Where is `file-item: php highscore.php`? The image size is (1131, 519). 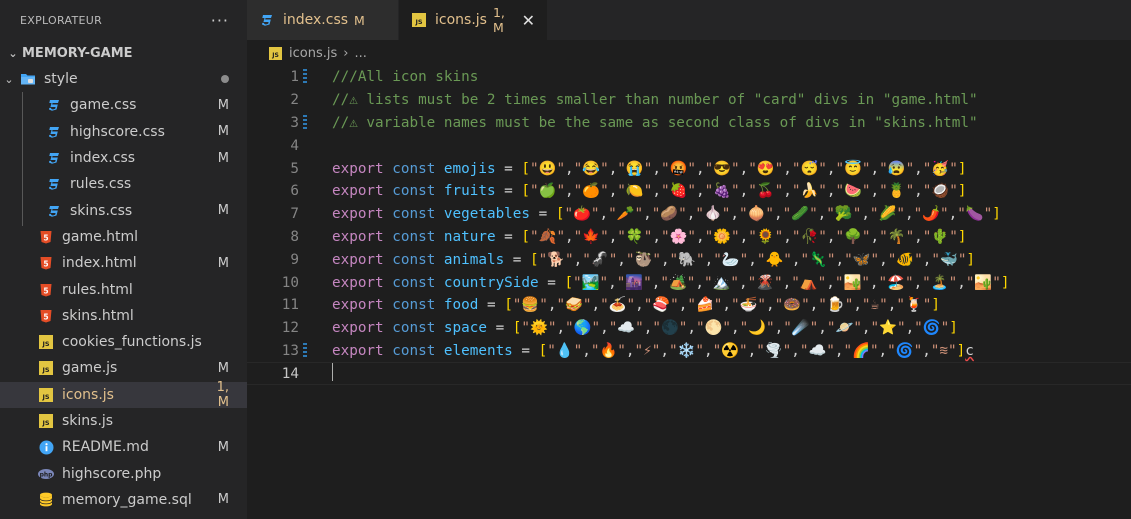
file-item: php highscore.php is located at coordinates (123, 473).